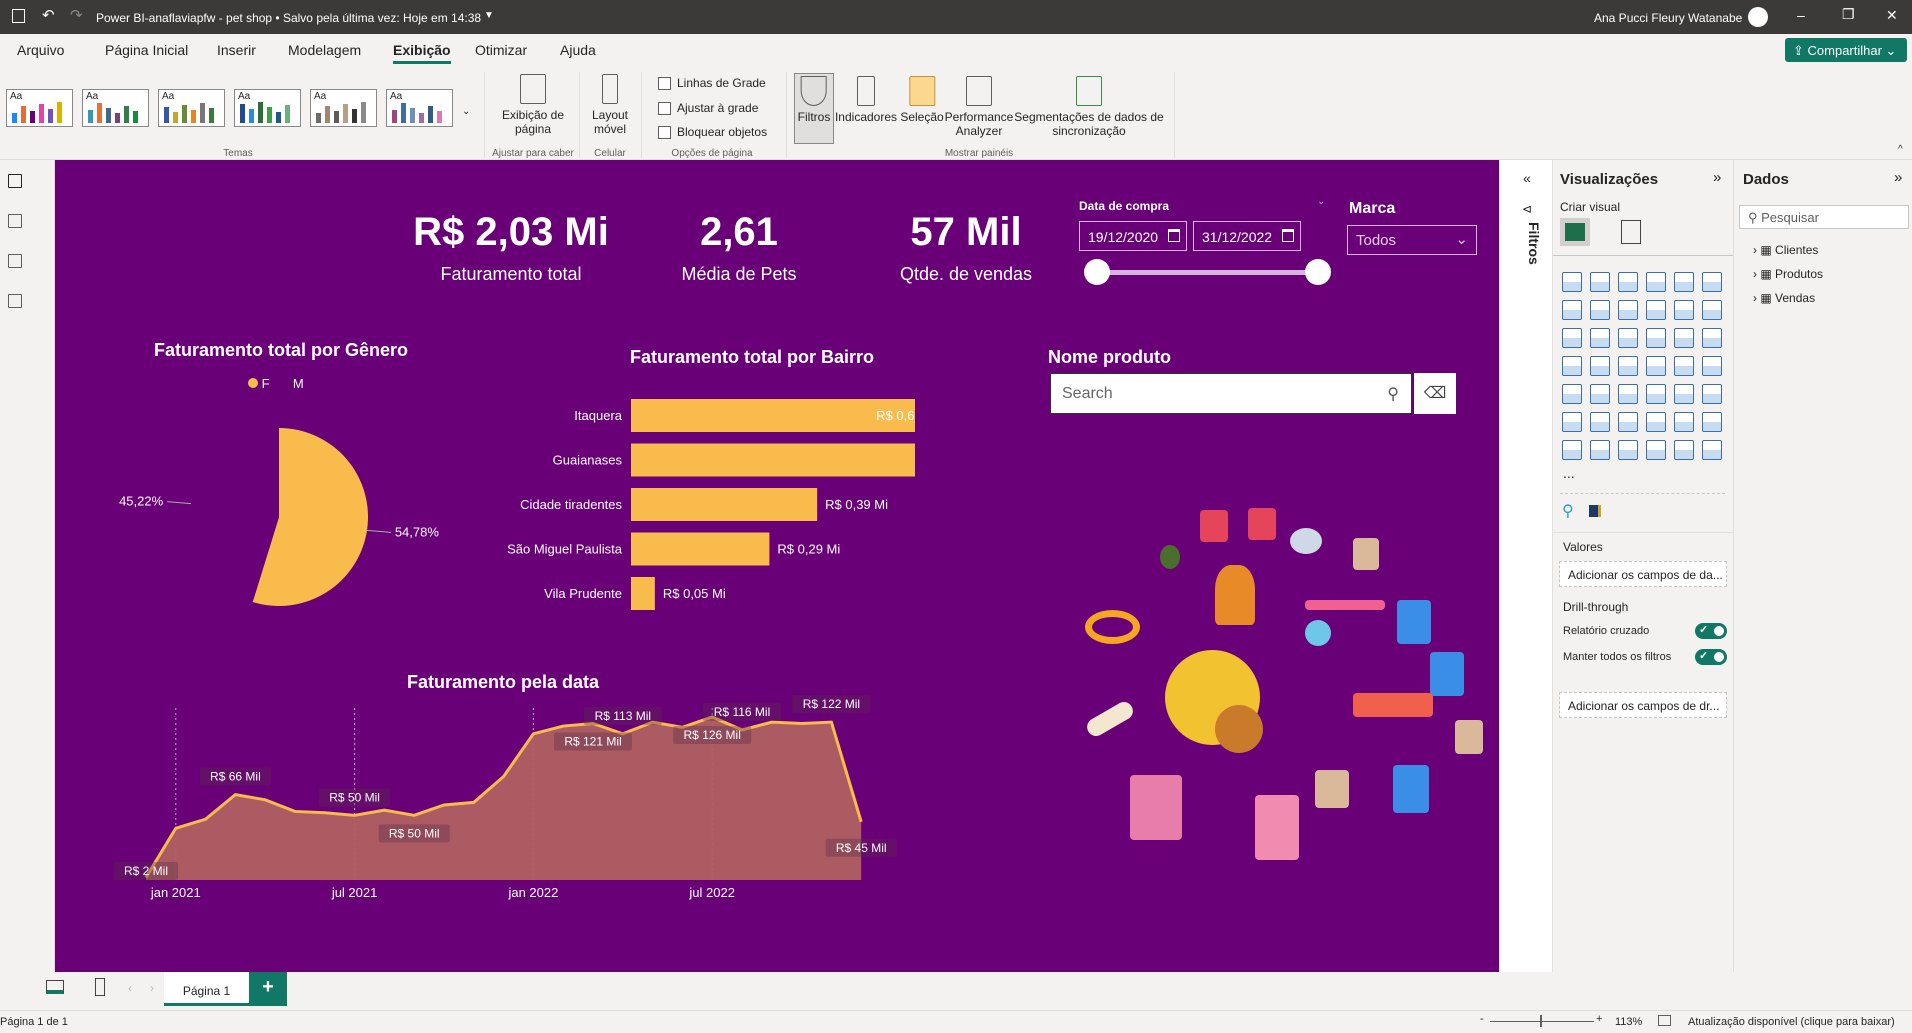 Image resolution: width=1912 pixels, height=1033 pixels. I want to click on report-view-icon, so click(15, 181).